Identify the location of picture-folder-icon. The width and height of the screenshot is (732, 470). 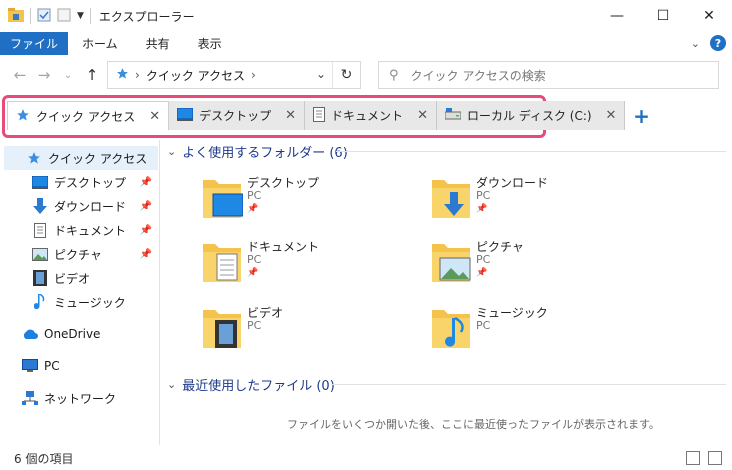
(451, 263).